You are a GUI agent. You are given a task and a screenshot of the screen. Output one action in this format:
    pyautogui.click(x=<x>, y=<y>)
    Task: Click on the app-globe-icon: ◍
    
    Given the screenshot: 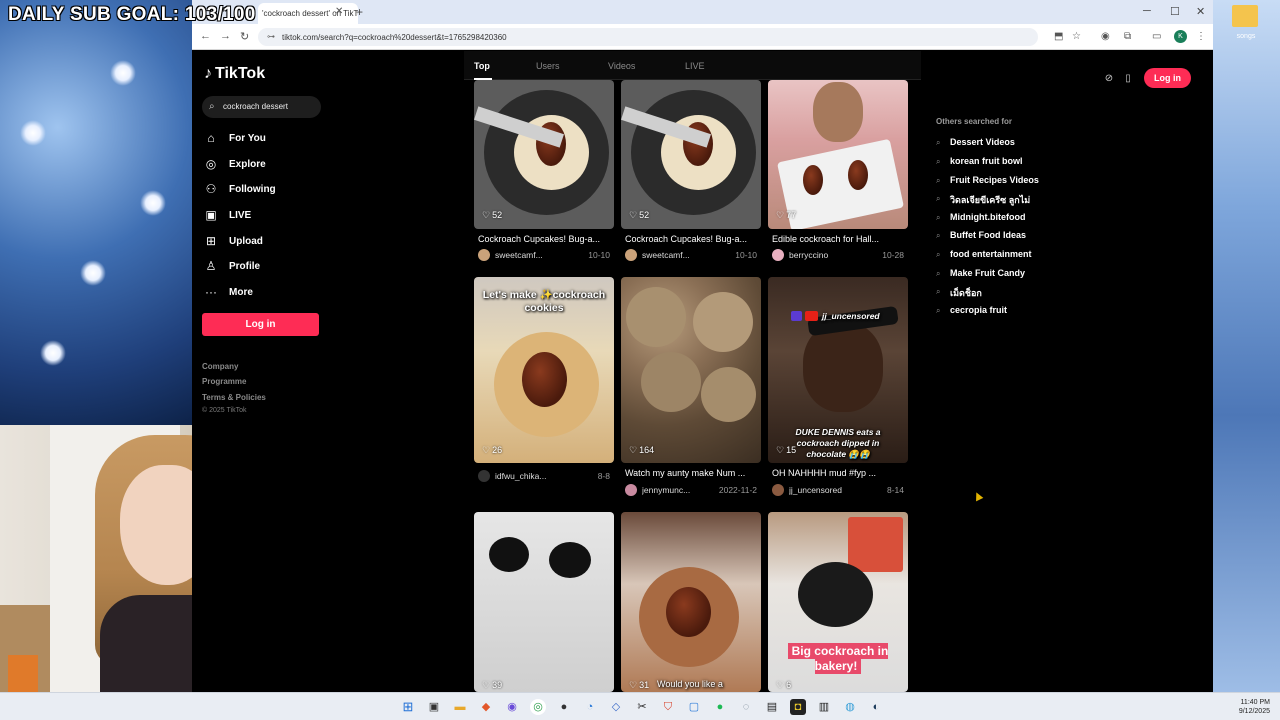 What is the action you would take?
    pyautogui.click(x=850, y=707)
    